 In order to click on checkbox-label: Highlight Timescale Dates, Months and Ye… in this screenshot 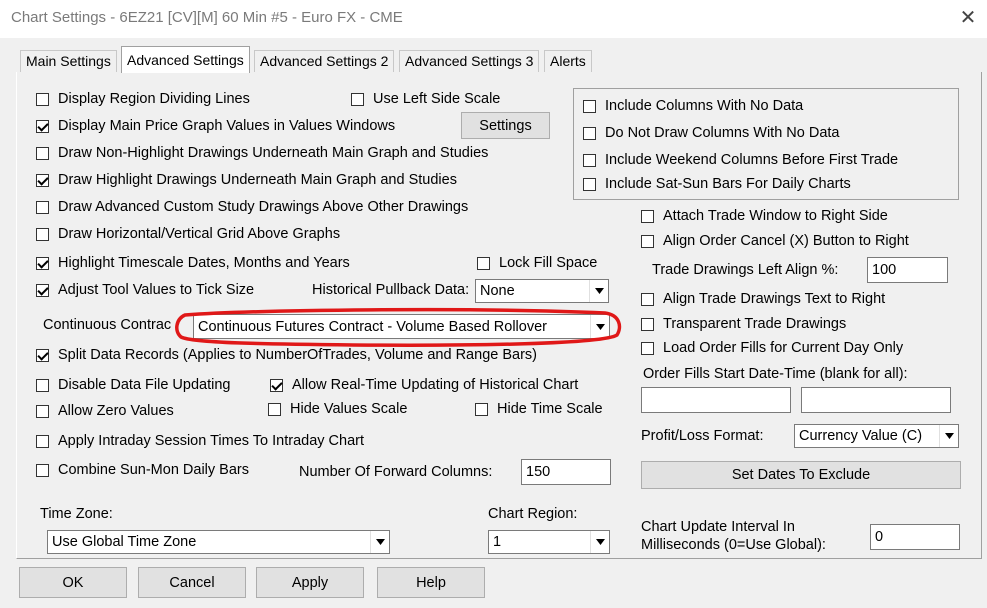, I will do `click(204, 263)`.